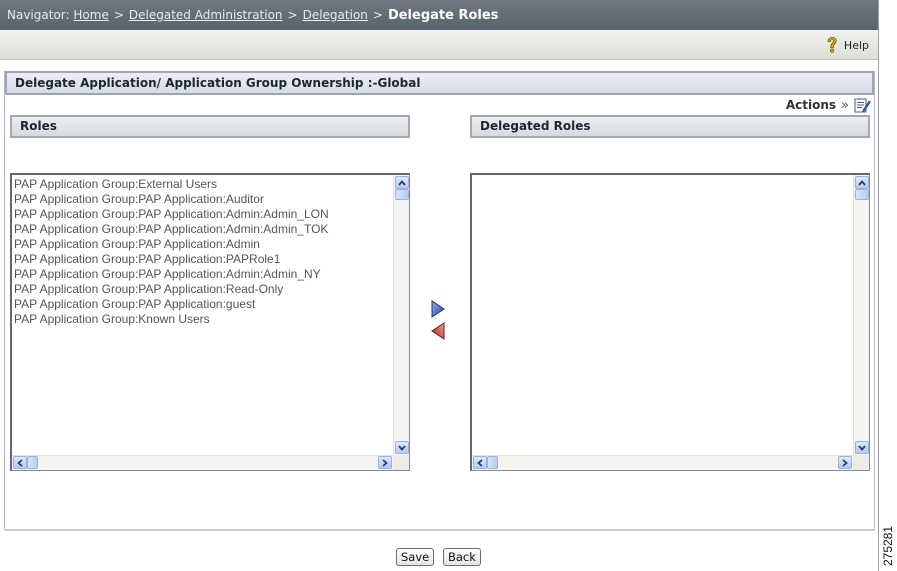  What do you see at coordinates (335, 15) in the screenshot?
I see `breadcrumb-delegation: Delegation` at bounding box center [335, 15].